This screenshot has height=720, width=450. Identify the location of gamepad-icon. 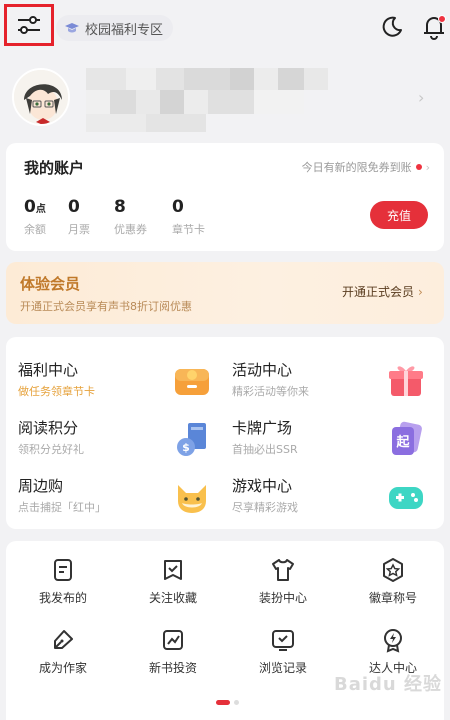
(406, 498).